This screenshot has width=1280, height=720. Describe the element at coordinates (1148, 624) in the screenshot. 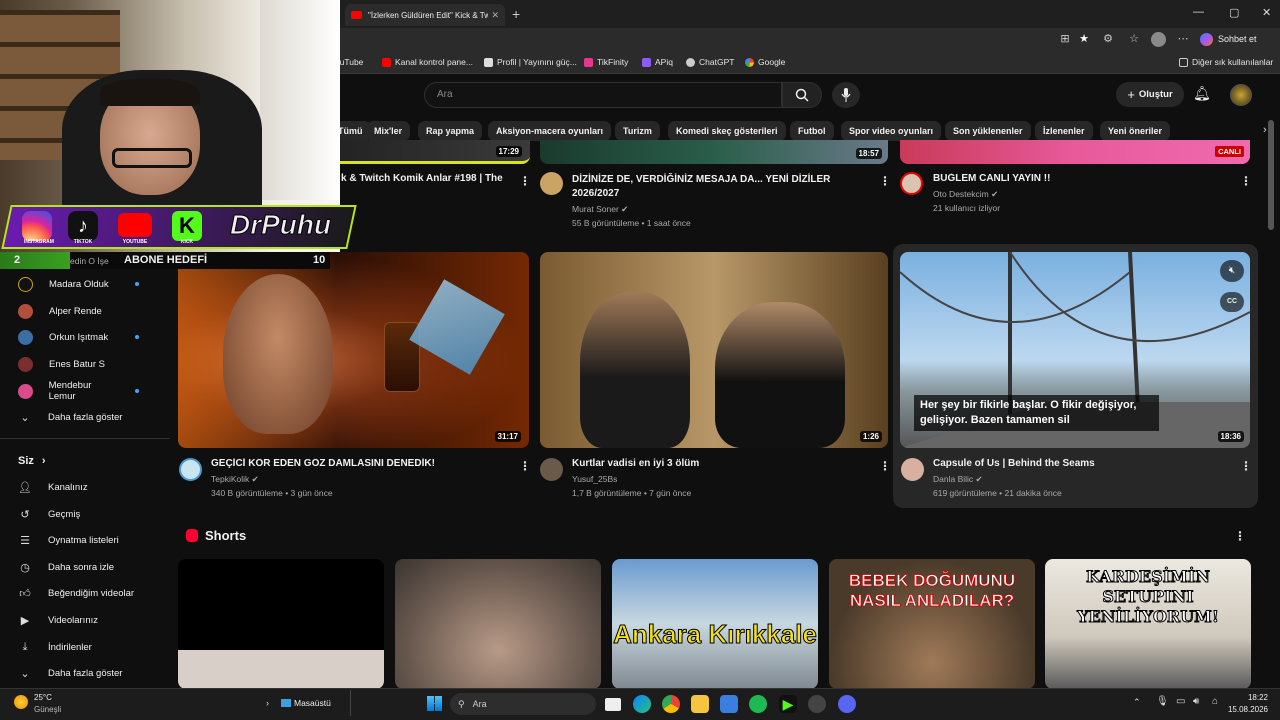

I see `short-thumbnail: KARDEŞİMİN SETUPINI YENİLİYORUM!` at that location.